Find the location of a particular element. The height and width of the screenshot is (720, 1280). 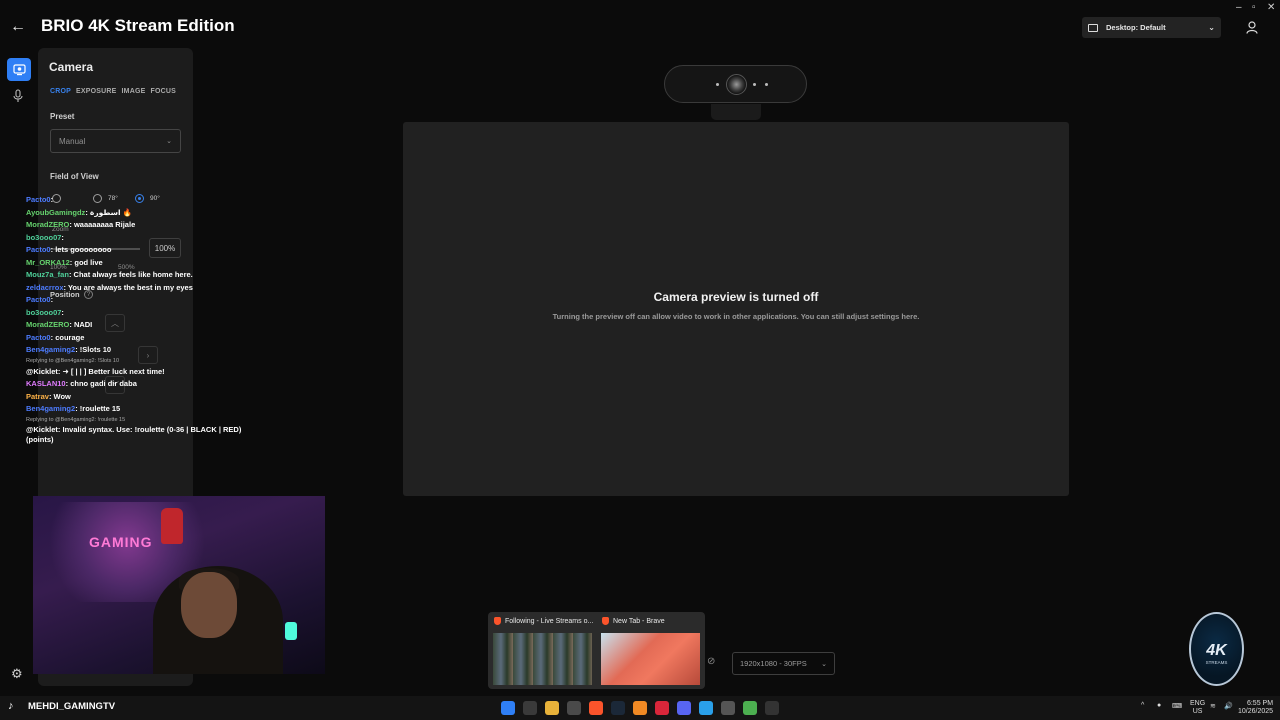

chat-message: MoradZERO: NADI is located at coordinates (146, 325).